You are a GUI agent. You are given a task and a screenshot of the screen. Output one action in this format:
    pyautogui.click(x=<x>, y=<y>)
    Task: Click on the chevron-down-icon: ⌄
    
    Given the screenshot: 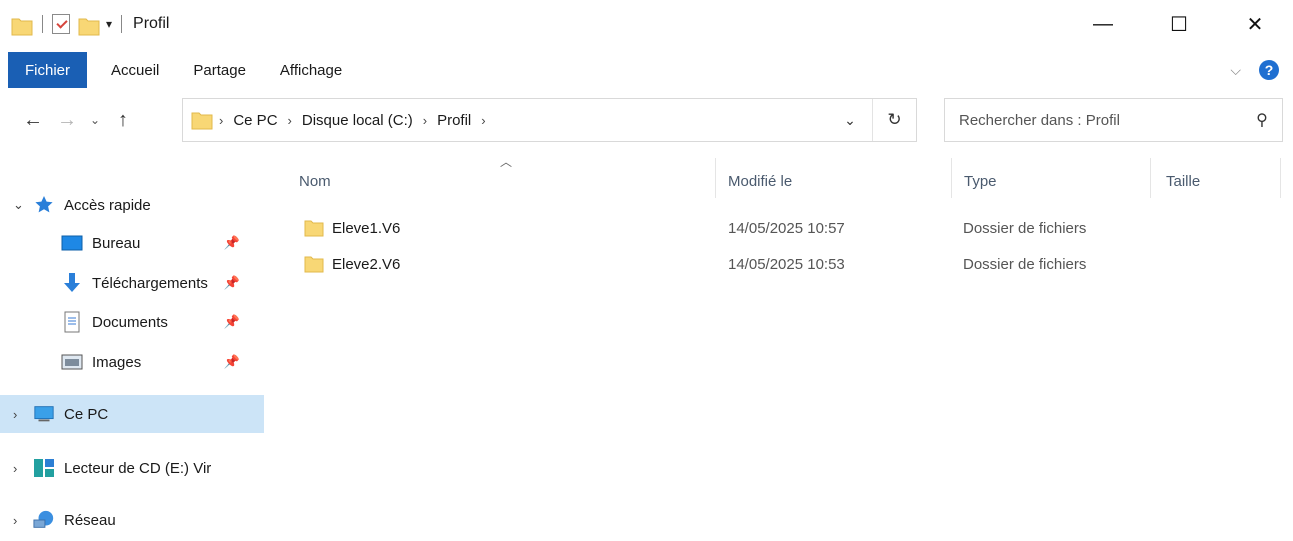 What is the action you would take?
    pyautogui.click(x=23, y=205)
    